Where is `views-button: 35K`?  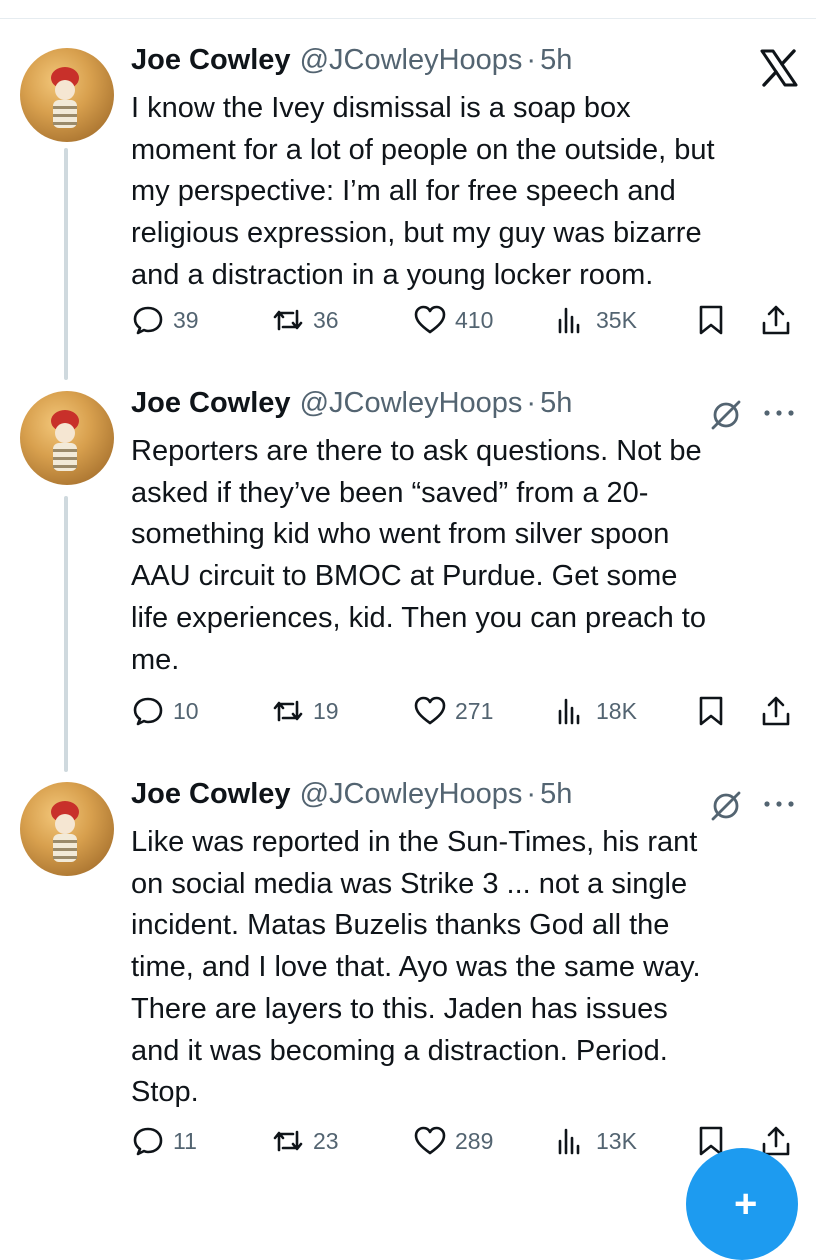
views-button: 35K is located at coordinates (595, 320).